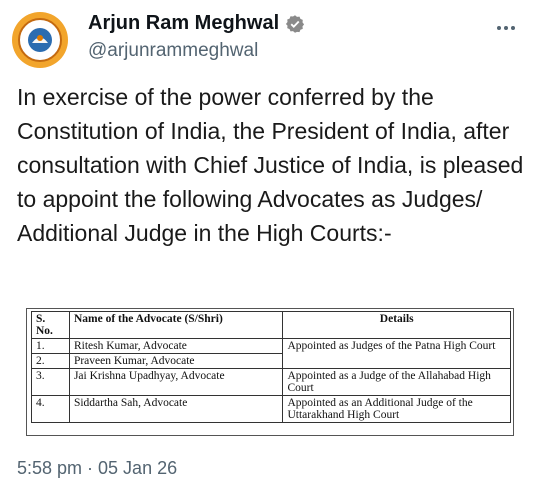 The width and height of the screenshot is (540, 487). I want to click on emblem-logo-icon, so click(40, 40).